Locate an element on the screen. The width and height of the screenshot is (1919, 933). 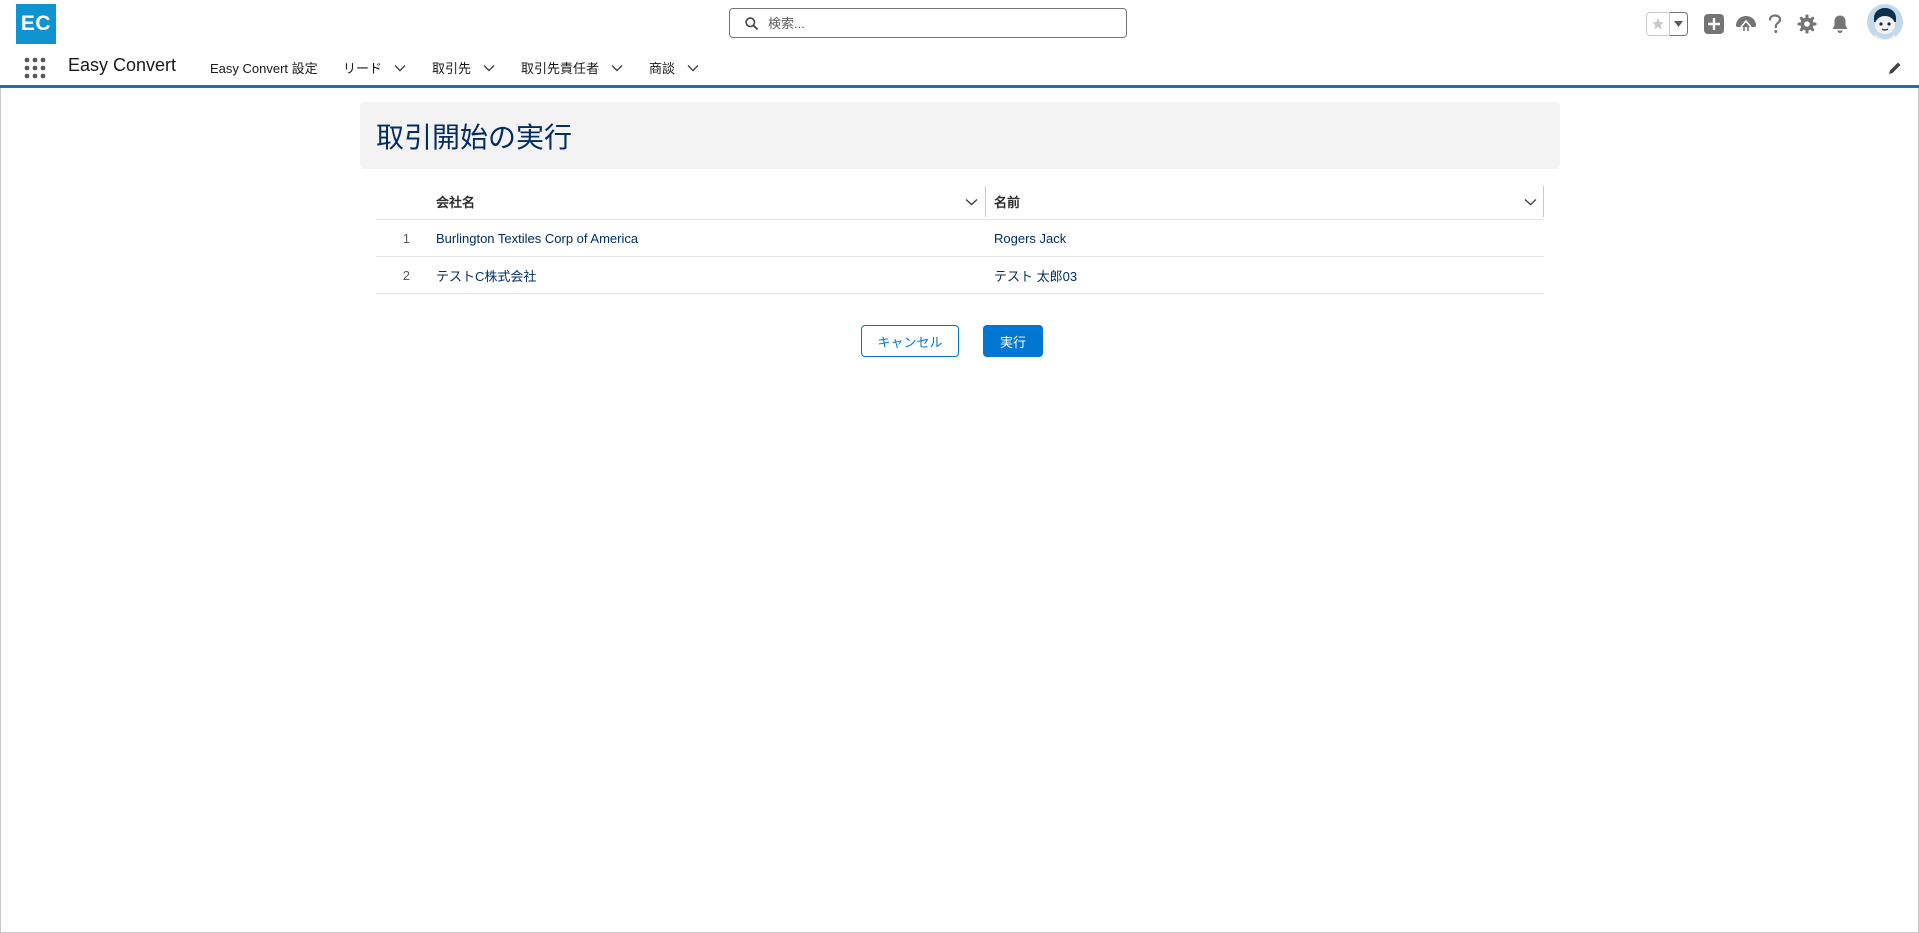
contact-name-link: テスト 太郎03 is located at coordinates (1035, 275).